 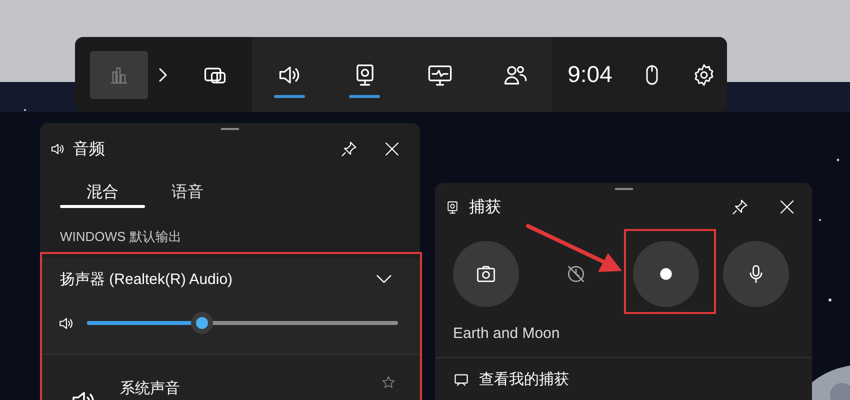 I want to click on section-label: WINDOWS 默认输出, so click(x=120, y=237).